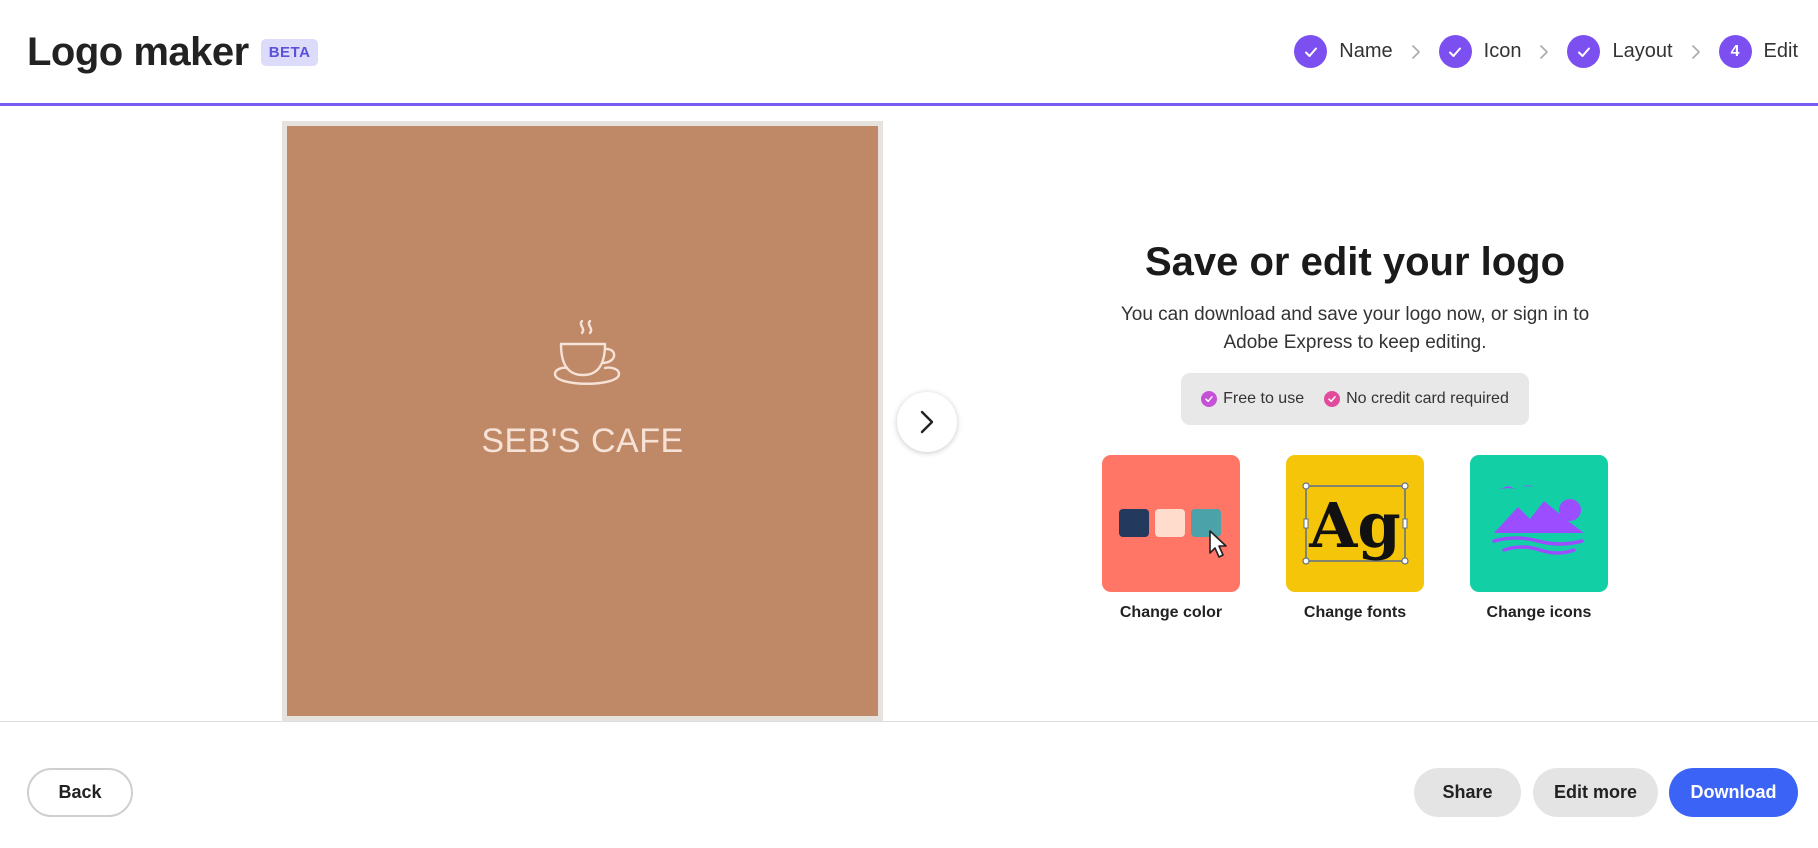  I want to click on option-label: Change fonts, so click(1355, 612).